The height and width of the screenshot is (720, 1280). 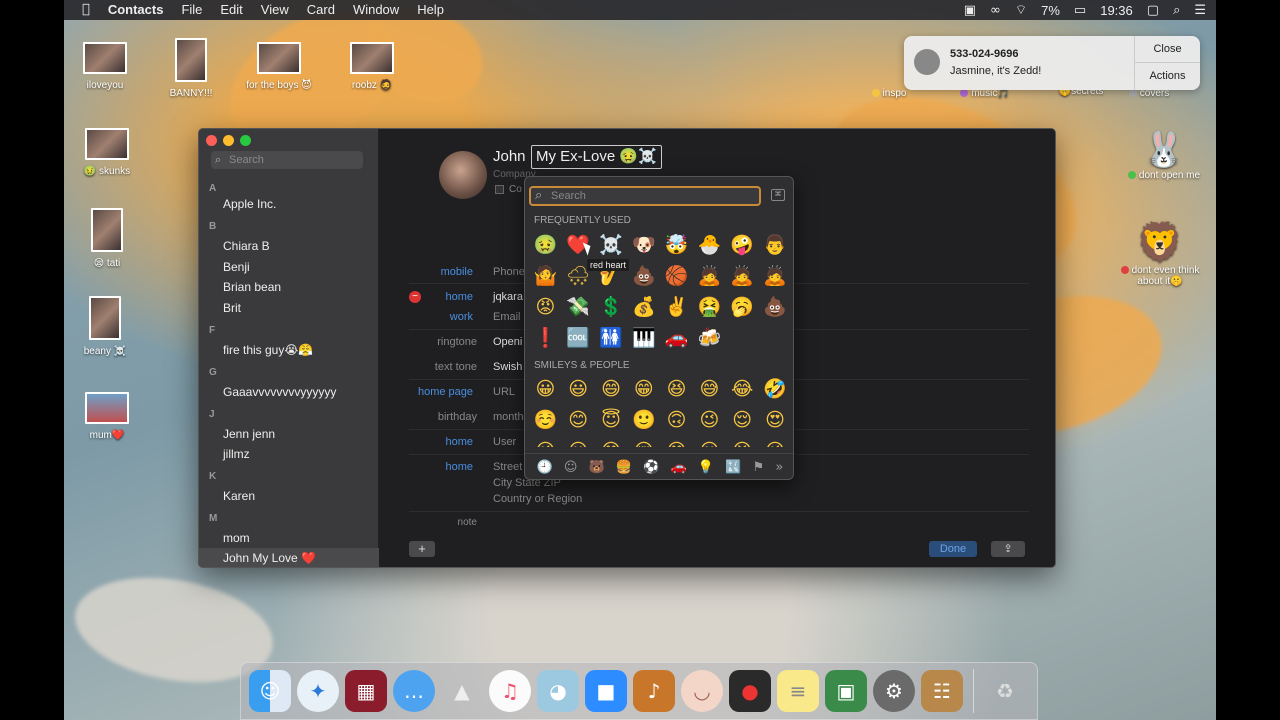 What do you see at coordinates (321, 10) in the screenshot?
I see `menu-card: Card` at bounding box center [321, 10].